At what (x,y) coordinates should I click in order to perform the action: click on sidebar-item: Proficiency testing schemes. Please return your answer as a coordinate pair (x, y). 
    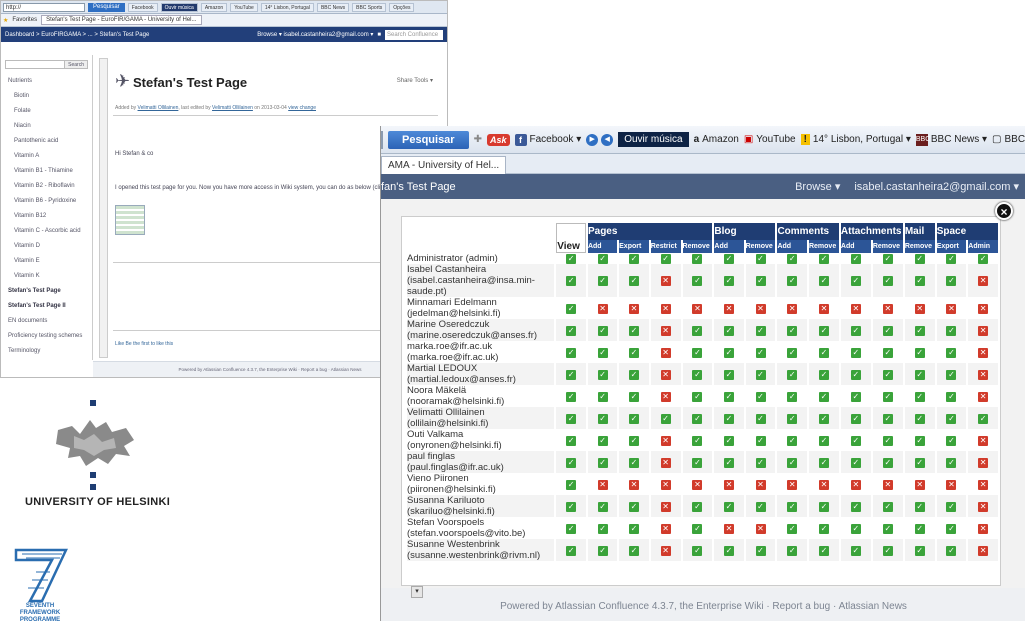
    Looking at the image, I should click on (46, 336).